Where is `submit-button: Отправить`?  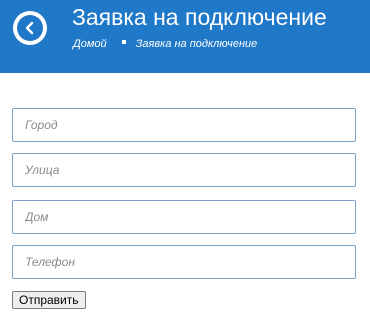
submit-button: Отправить is located at coordinates (49, 300).